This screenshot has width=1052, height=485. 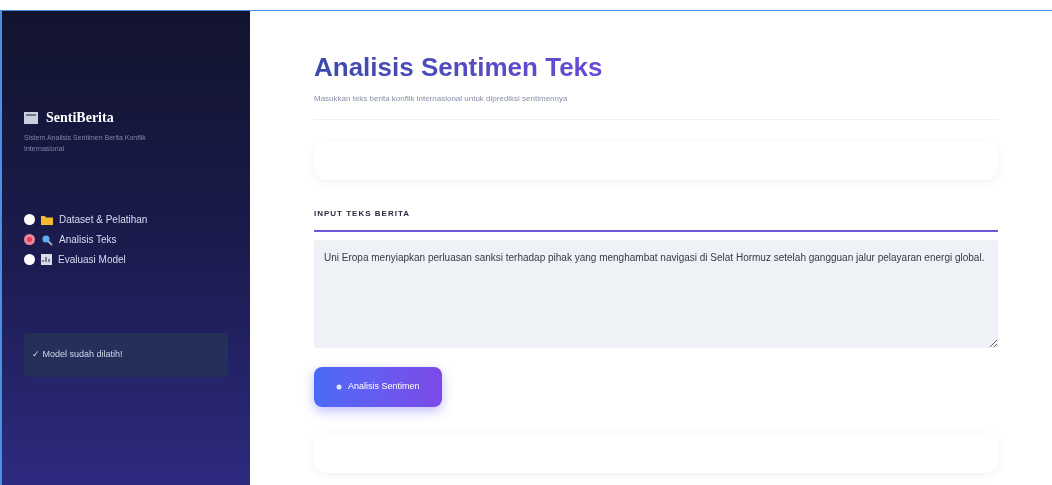 What do you see at coordinates (126, 239) in the screenshot?
I see `nav-item: Analisis Teks` at bounding box center [126, 239].